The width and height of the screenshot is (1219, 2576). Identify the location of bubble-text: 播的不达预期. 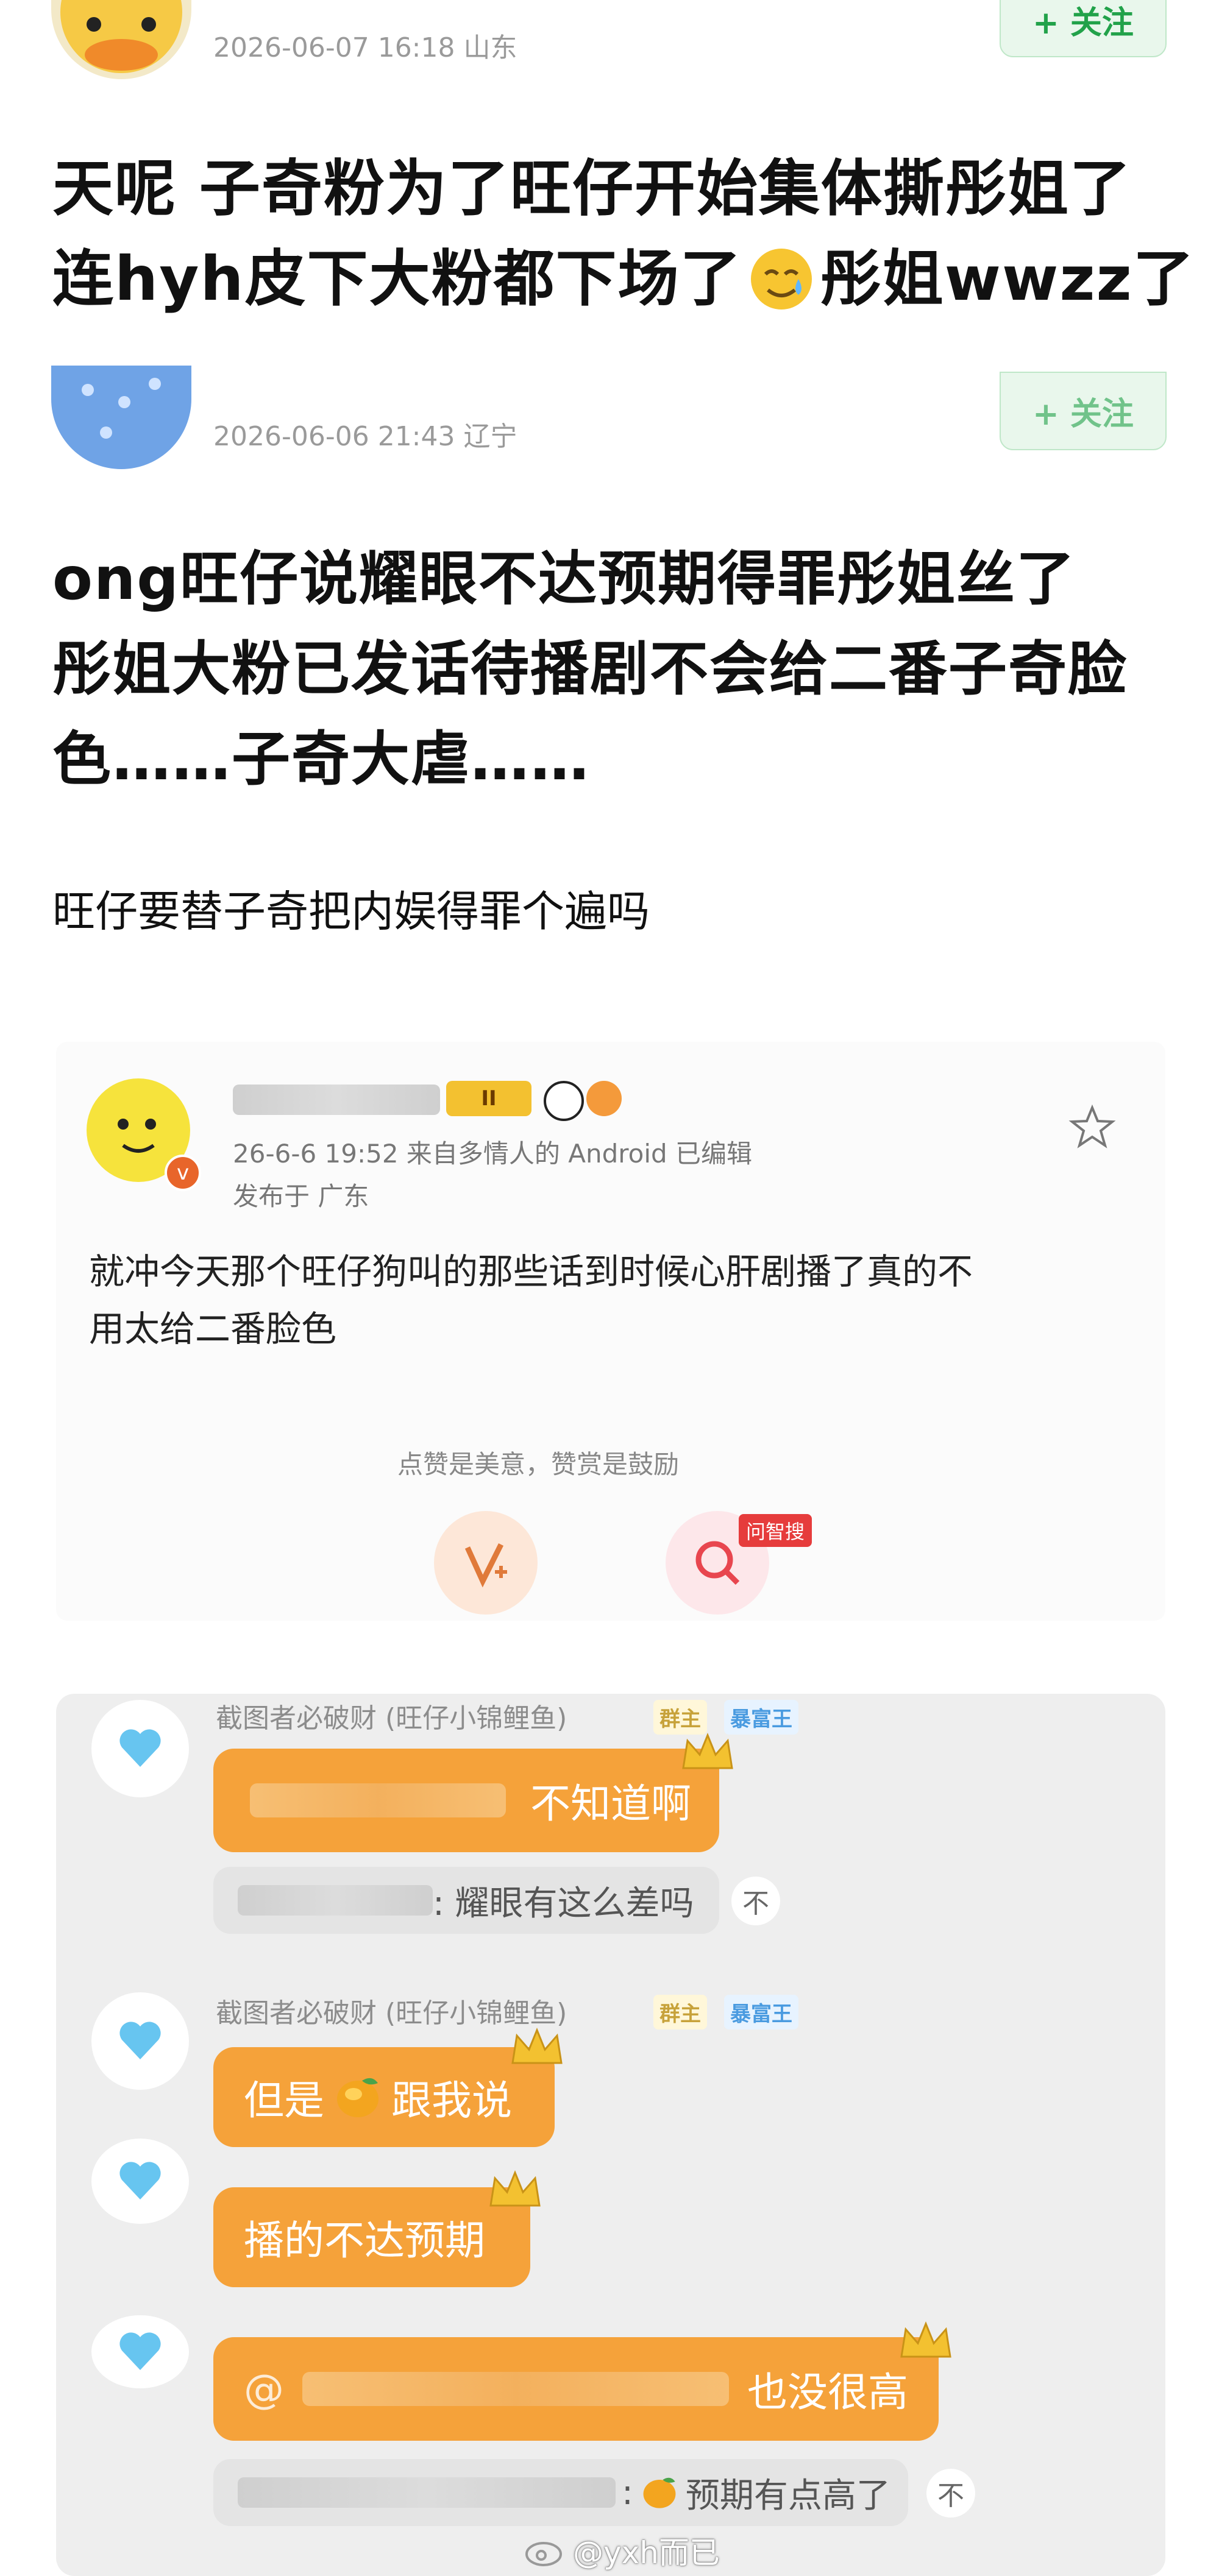
(365, 2240).